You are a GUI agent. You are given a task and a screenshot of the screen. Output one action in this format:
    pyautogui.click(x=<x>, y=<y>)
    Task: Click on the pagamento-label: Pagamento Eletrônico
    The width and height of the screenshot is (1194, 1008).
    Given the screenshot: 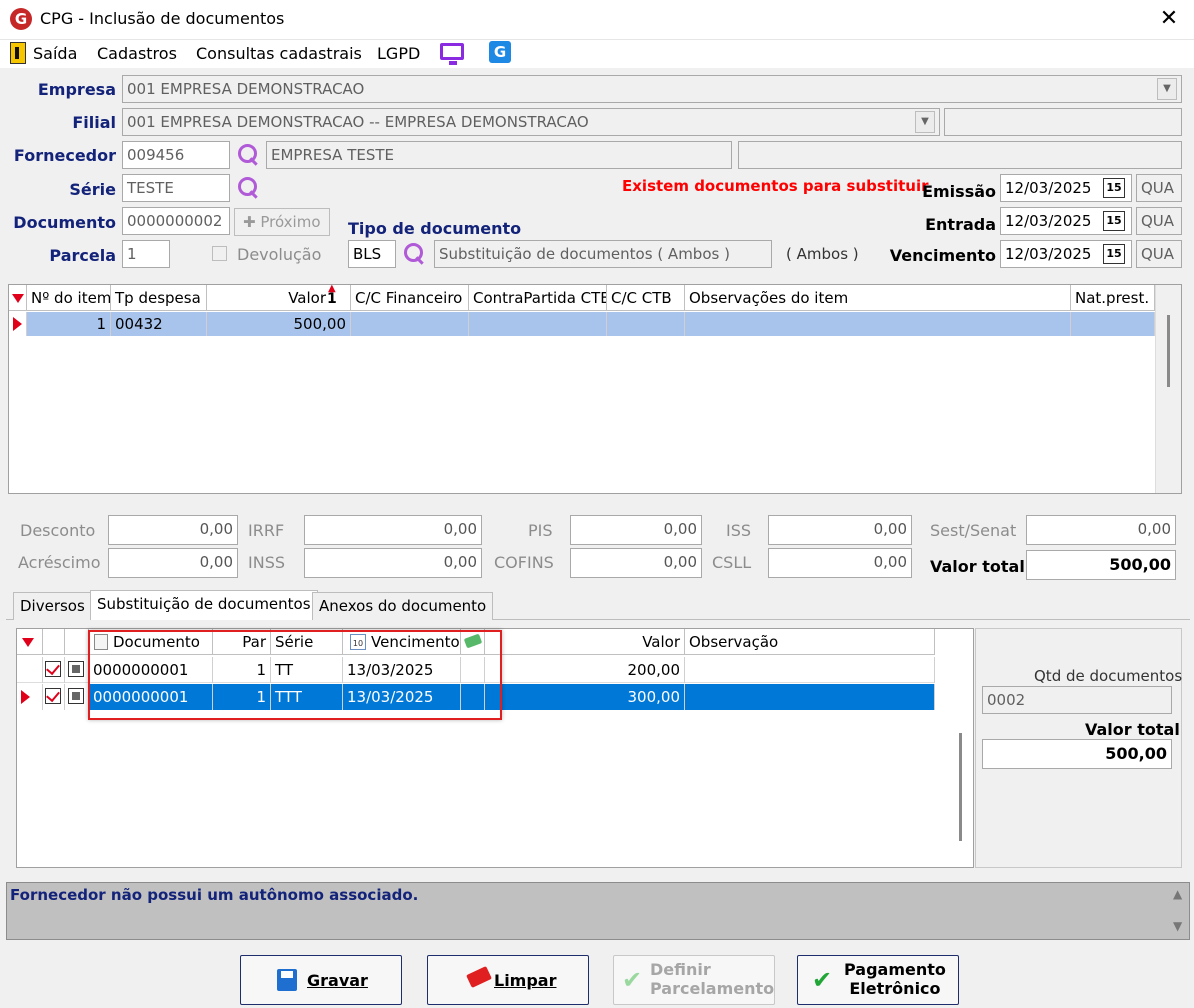 What is the action you would take?
    pyautogui.click(x=895, y=979)
    